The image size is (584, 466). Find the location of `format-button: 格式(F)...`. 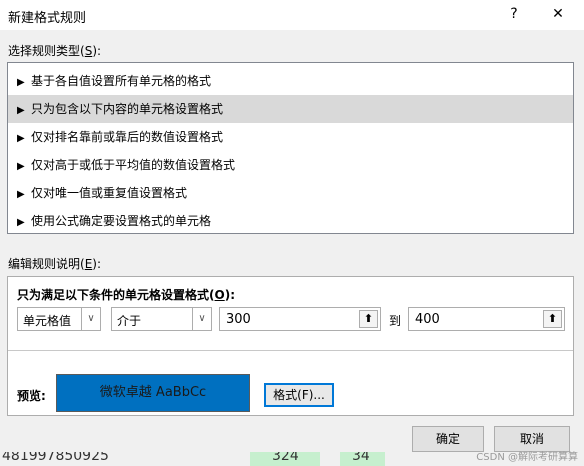

format-button: 格式(F)... is located at coordinates (299, 395).